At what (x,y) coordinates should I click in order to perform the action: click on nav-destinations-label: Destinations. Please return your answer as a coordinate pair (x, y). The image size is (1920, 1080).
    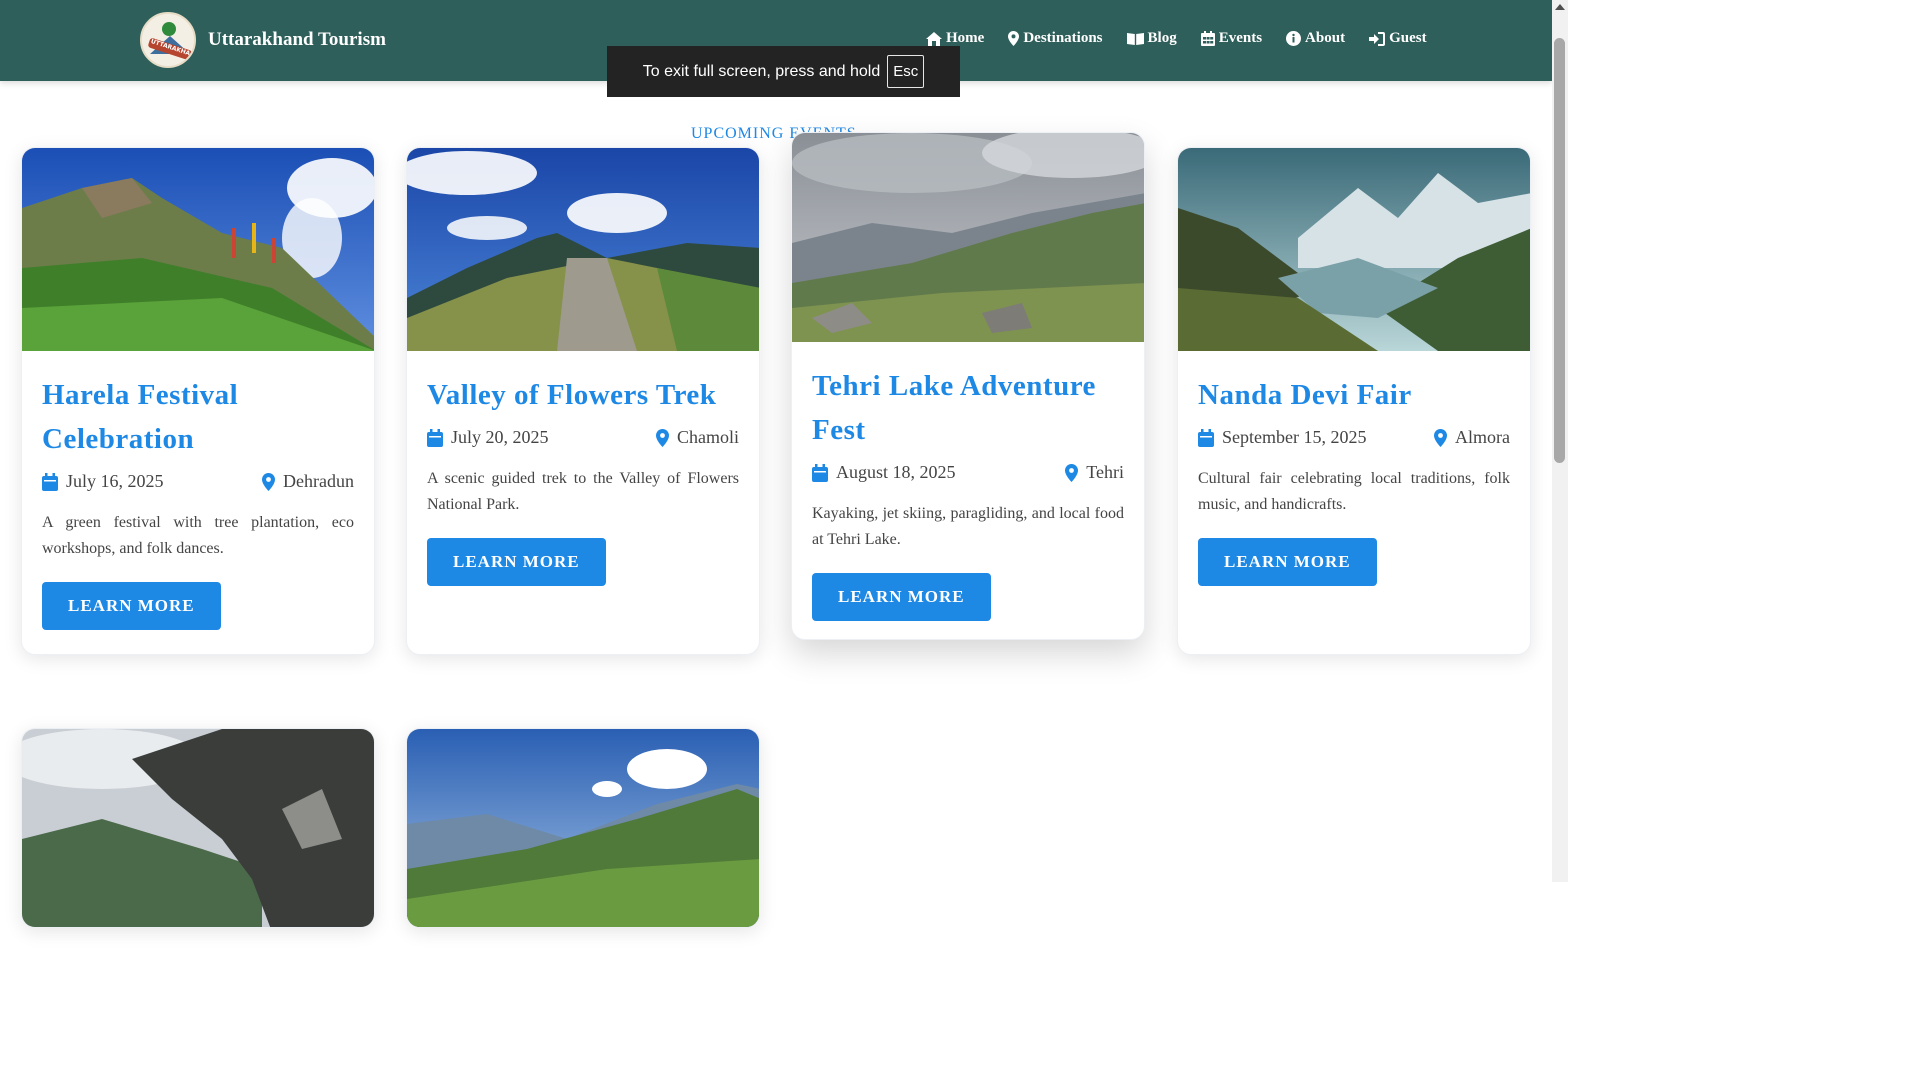
    Looking at the image, I should click on (1063, 38).